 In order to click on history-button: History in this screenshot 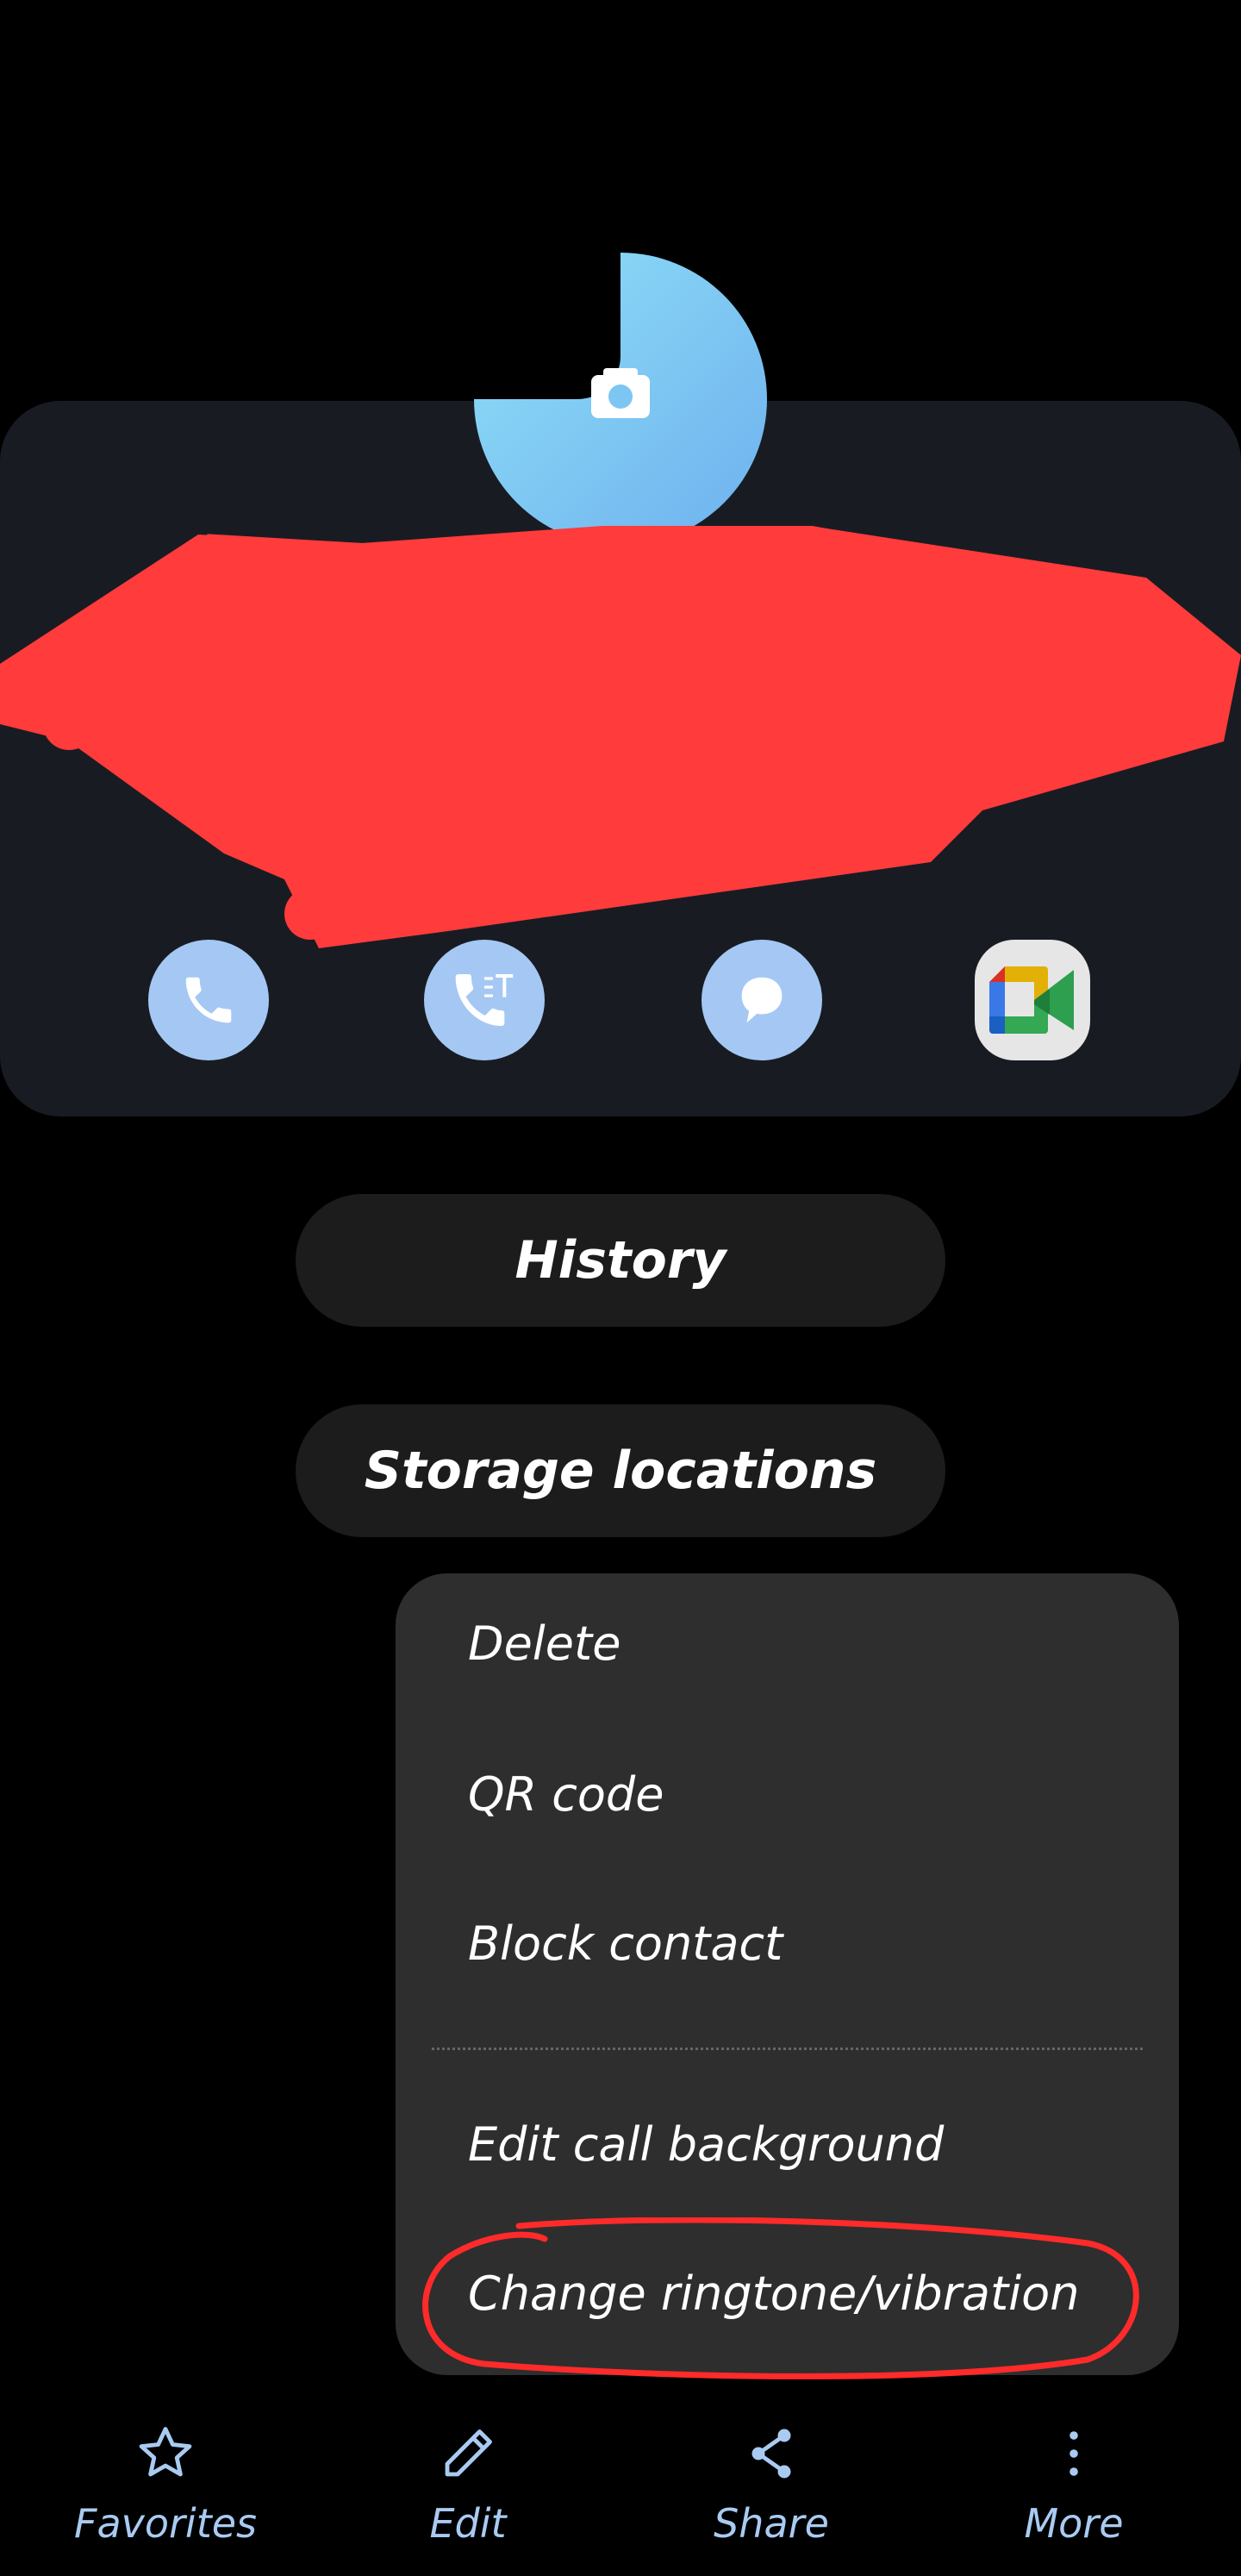, I will do `click(620, 1260)`.